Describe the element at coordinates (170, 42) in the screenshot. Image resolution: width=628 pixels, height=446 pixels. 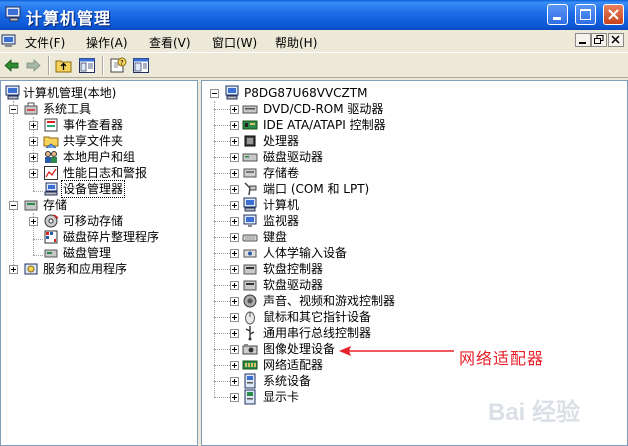
I see `menu-view: 查看(V)` at that location.